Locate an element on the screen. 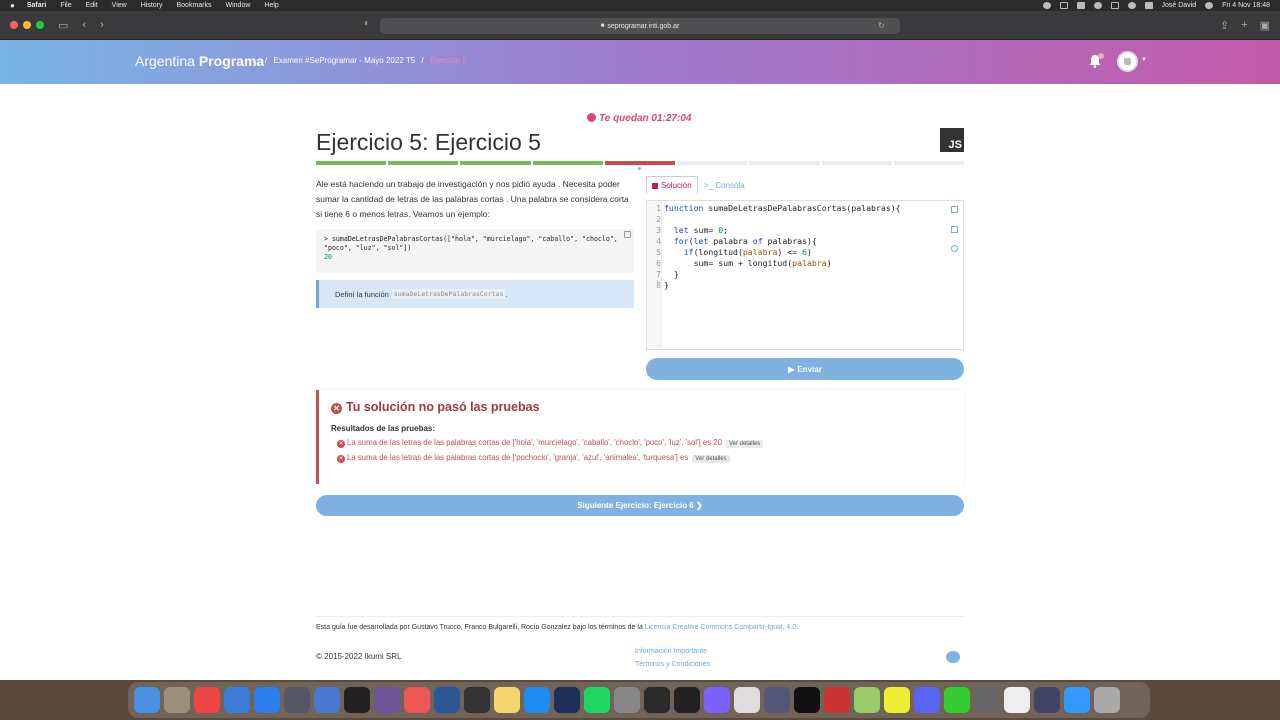  send-button: ▶ Enviar is located at coordinates (805, 369).